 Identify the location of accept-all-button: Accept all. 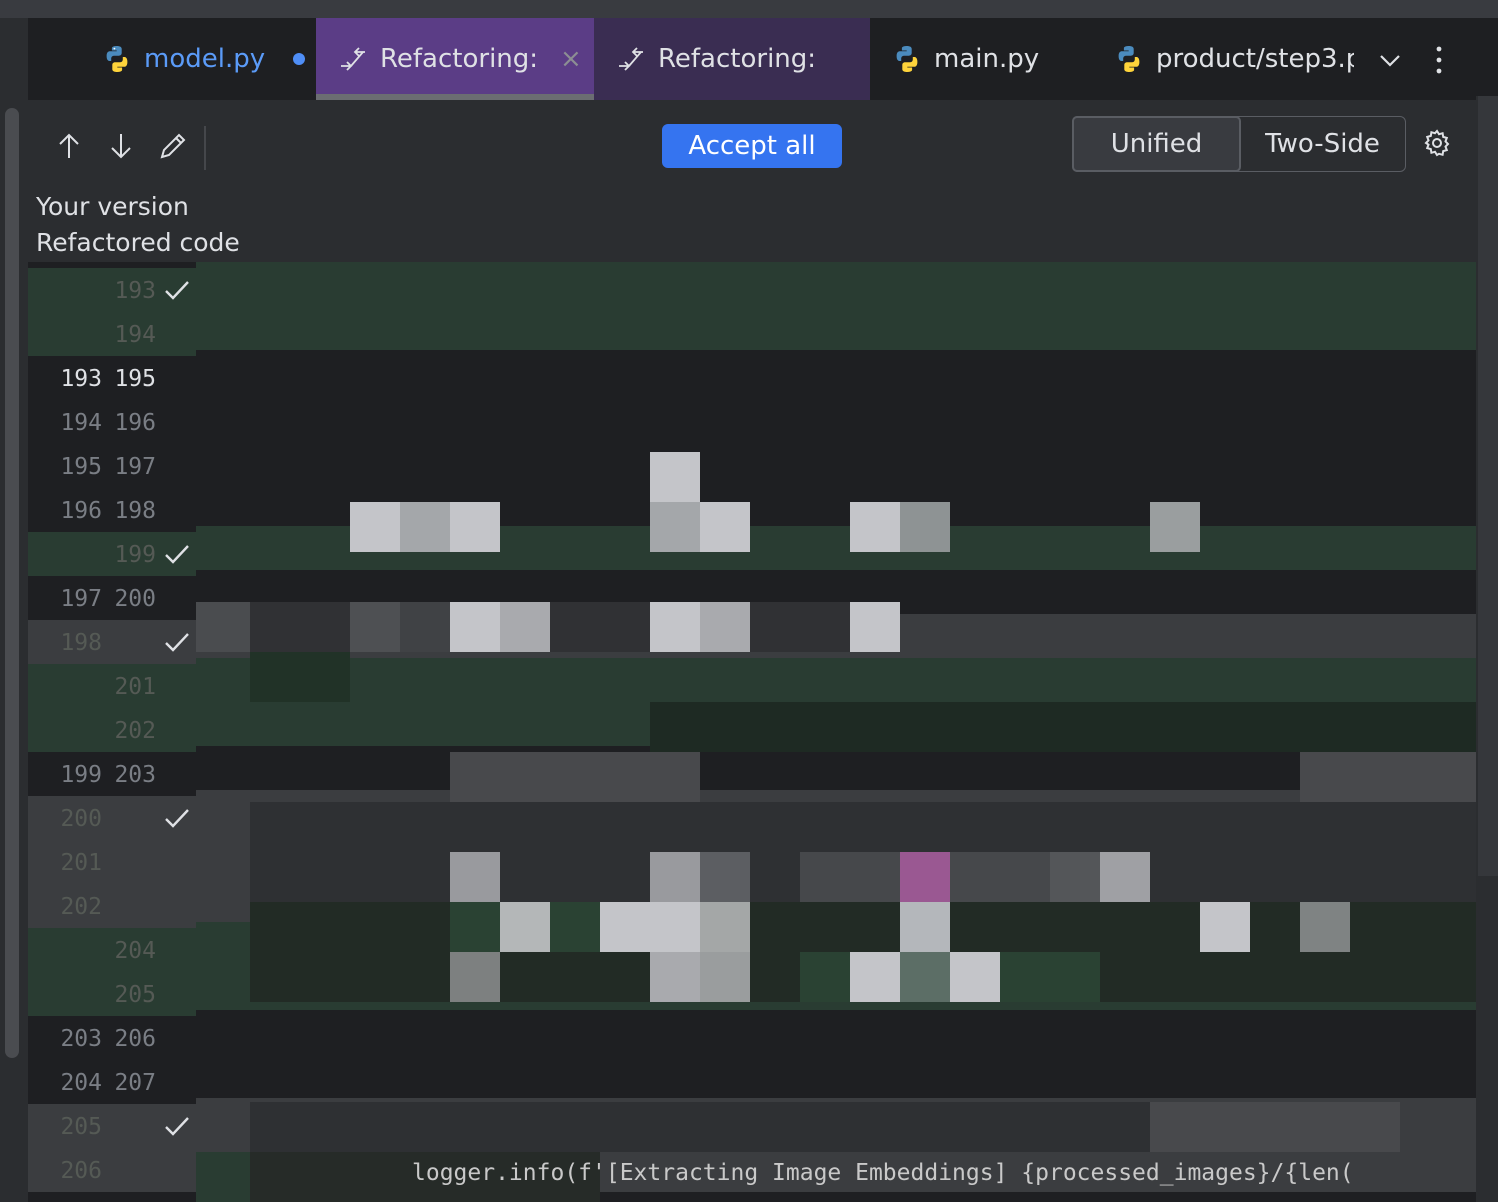
(752, 146).